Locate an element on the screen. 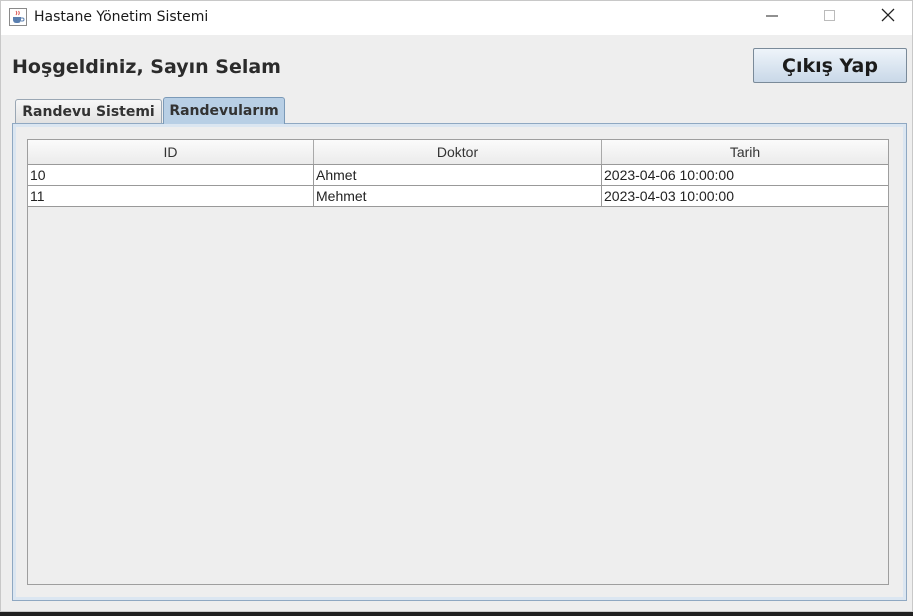 Image resolution: width=913 pixels, height=616 pixels. table-row: 11 Mehmet 2023-04-03 10:00:00 is located at coordinates (458, 196).